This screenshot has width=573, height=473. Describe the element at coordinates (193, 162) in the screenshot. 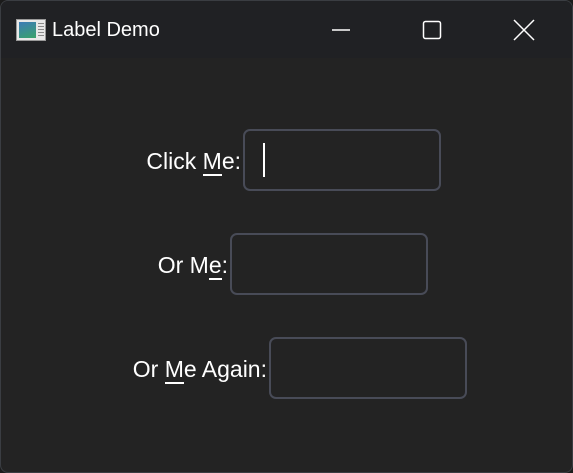

I see `click-me-label: Click Me:` at that location.